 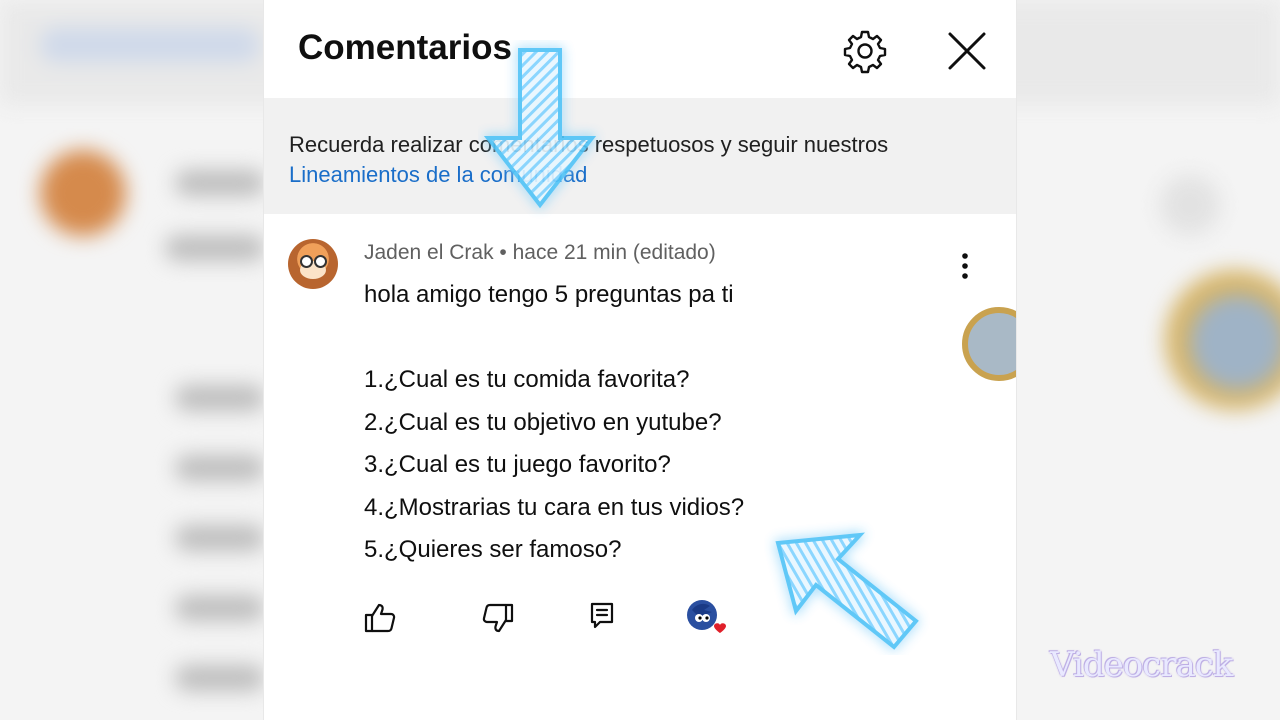 What do you see at coordinates (965, 266) in the screenshot?
I see `more-vertical-icon` at bounding box center [965, 266].